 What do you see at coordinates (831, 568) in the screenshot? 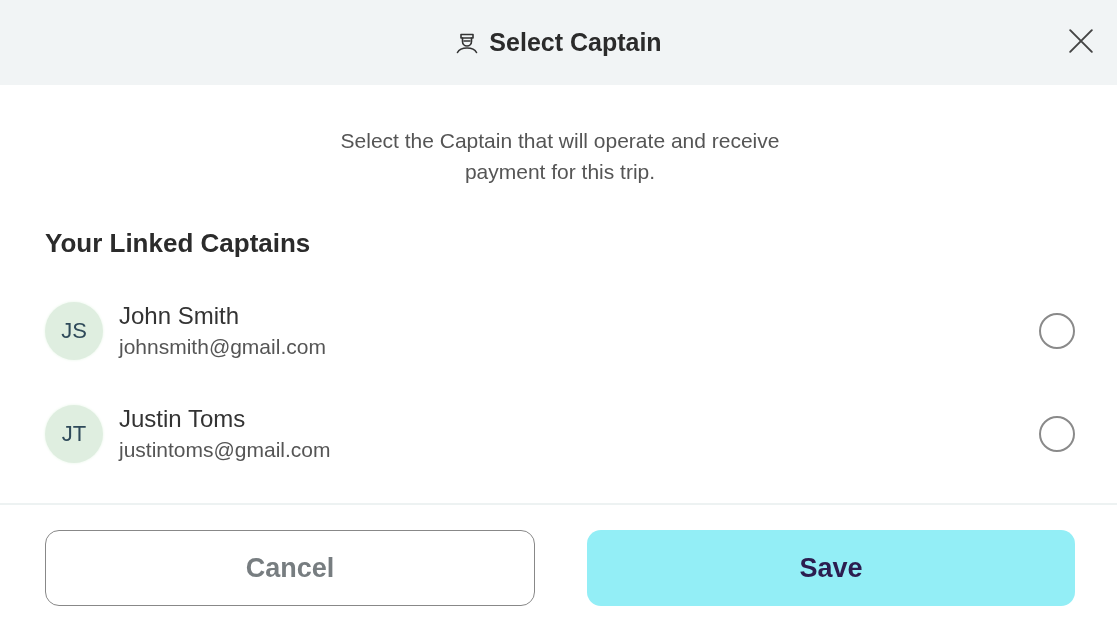
I see `save-button: Save` at bounding box center [831, 568].